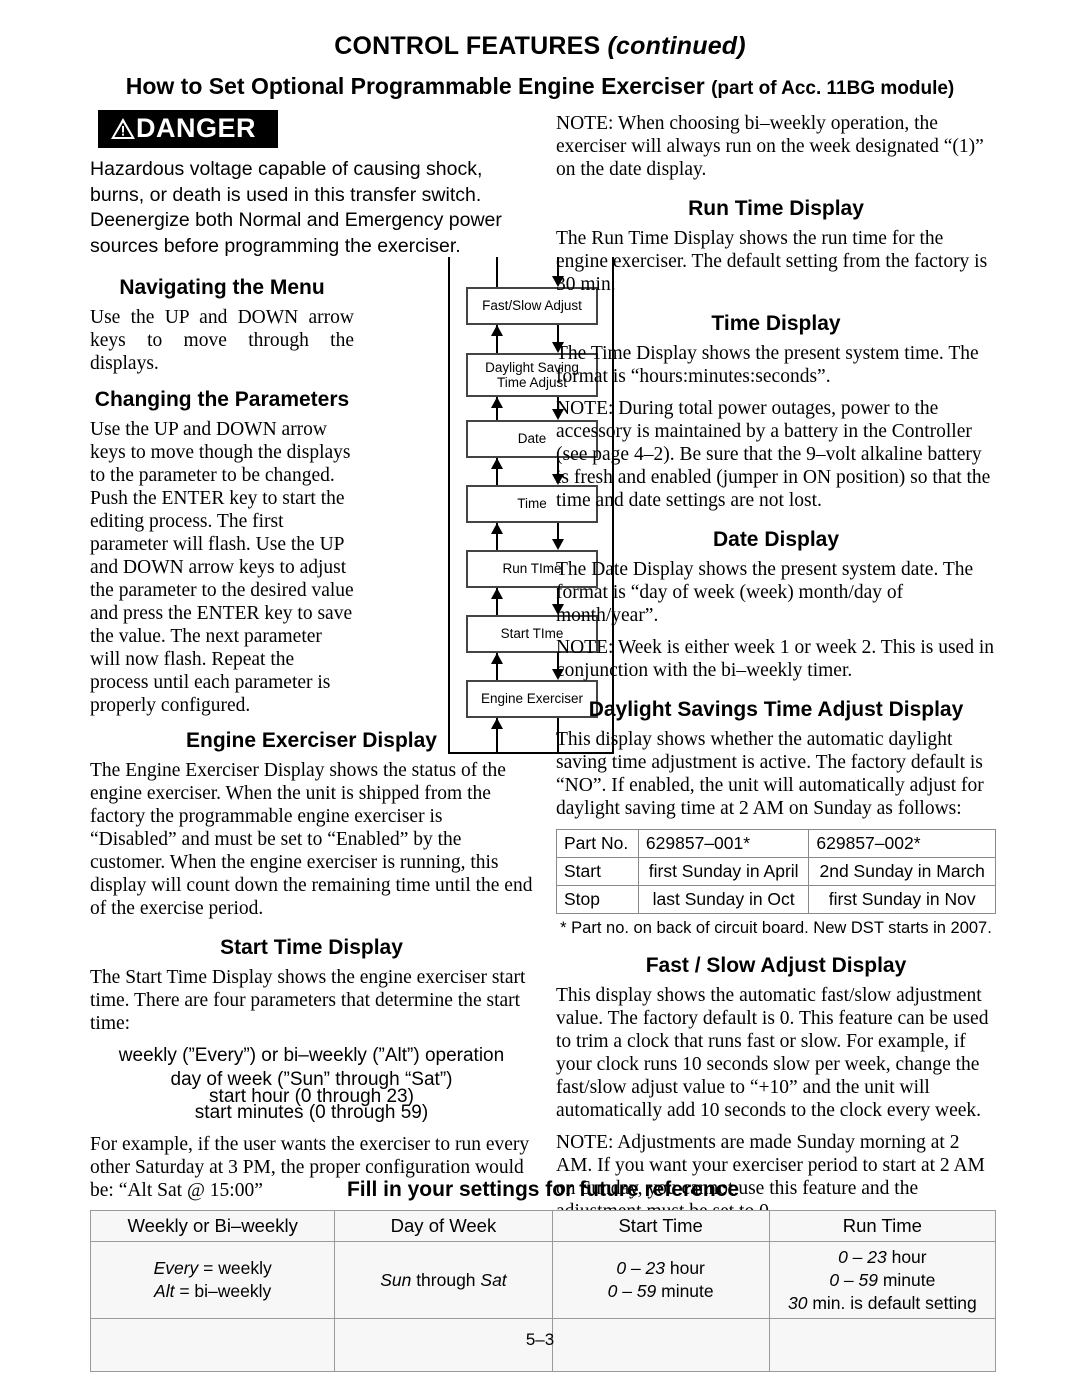 The image size is (1080, 1397). I want to click on start-time-display-heading: Start Time Display, so click(311, 947).